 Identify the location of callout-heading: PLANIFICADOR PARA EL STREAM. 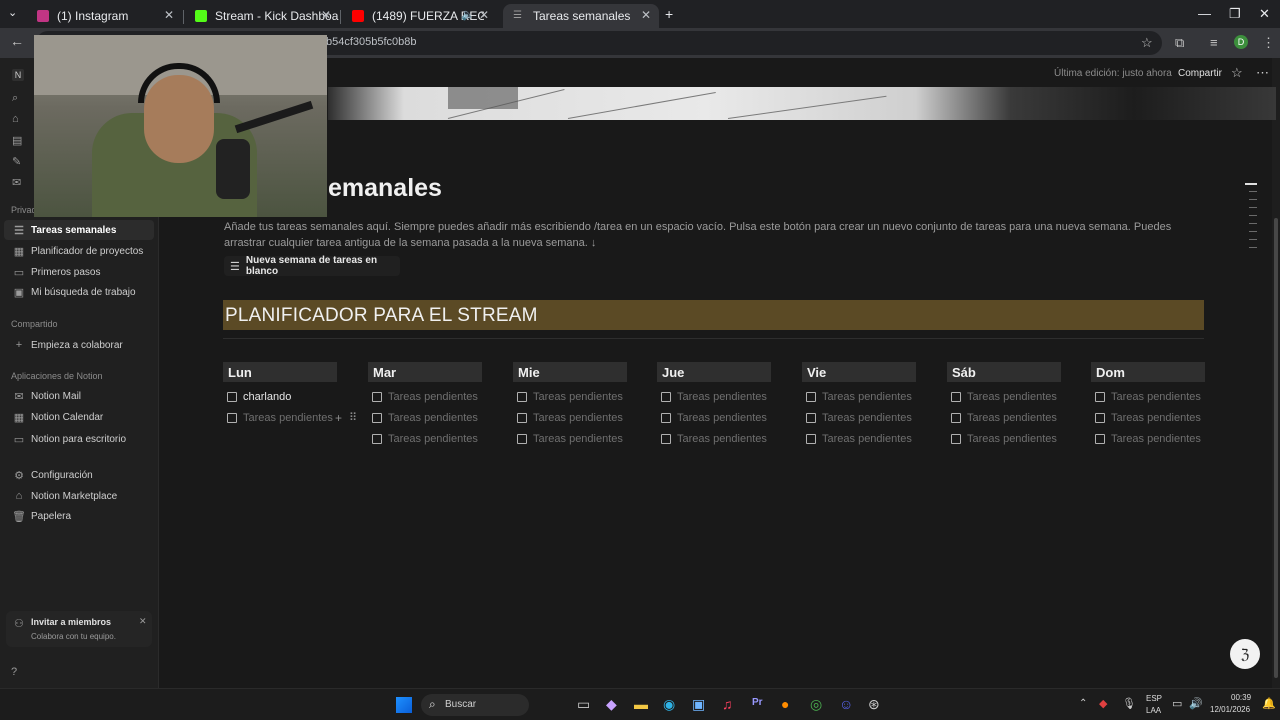
(713, 315).